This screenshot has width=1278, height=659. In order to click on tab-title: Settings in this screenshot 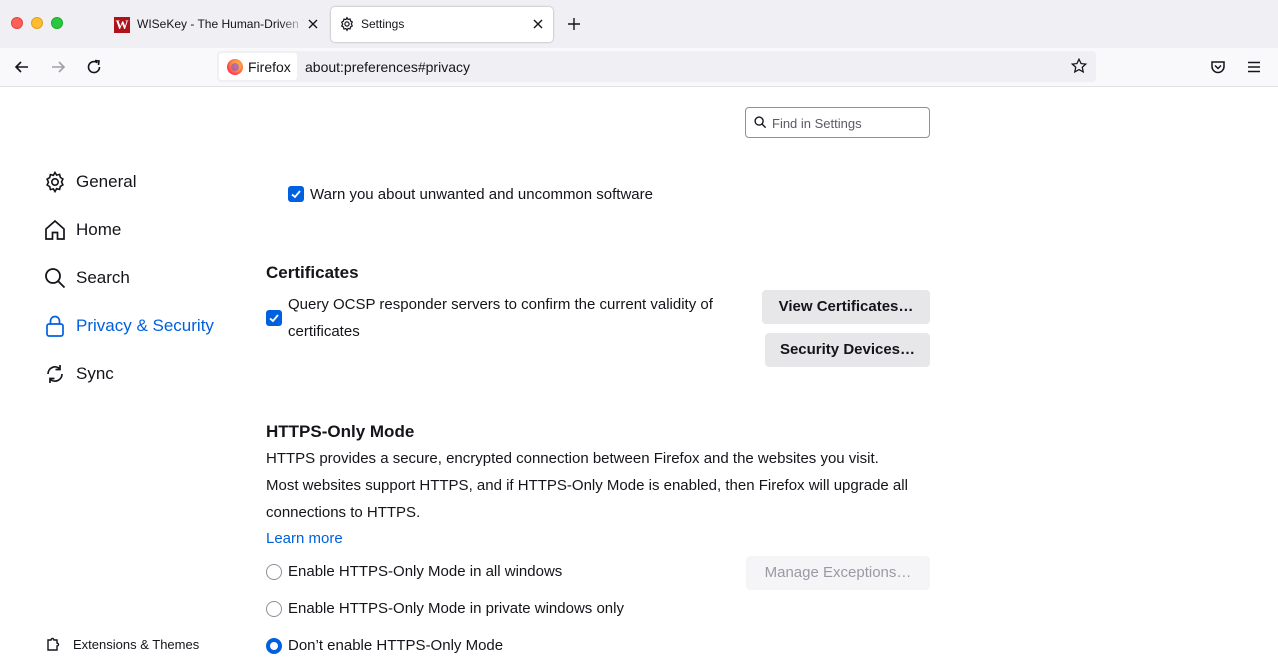, I will do `click(383, 24)`.